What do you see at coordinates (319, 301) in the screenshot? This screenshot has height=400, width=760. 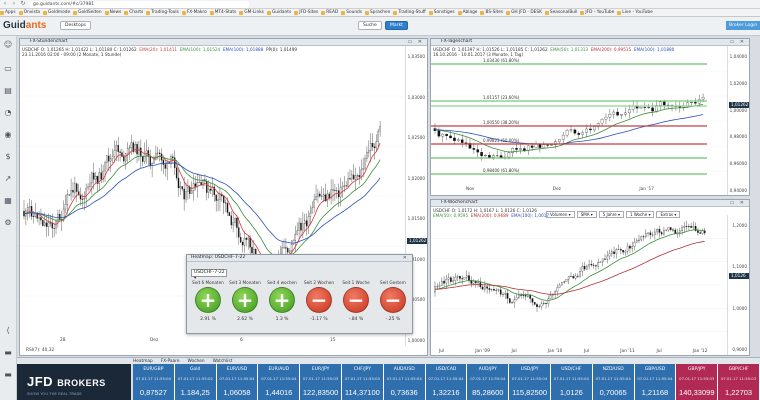 I see `heatmap-period: Seit 2 Wochen − -1.17 %` at bounding box center [319, 301].